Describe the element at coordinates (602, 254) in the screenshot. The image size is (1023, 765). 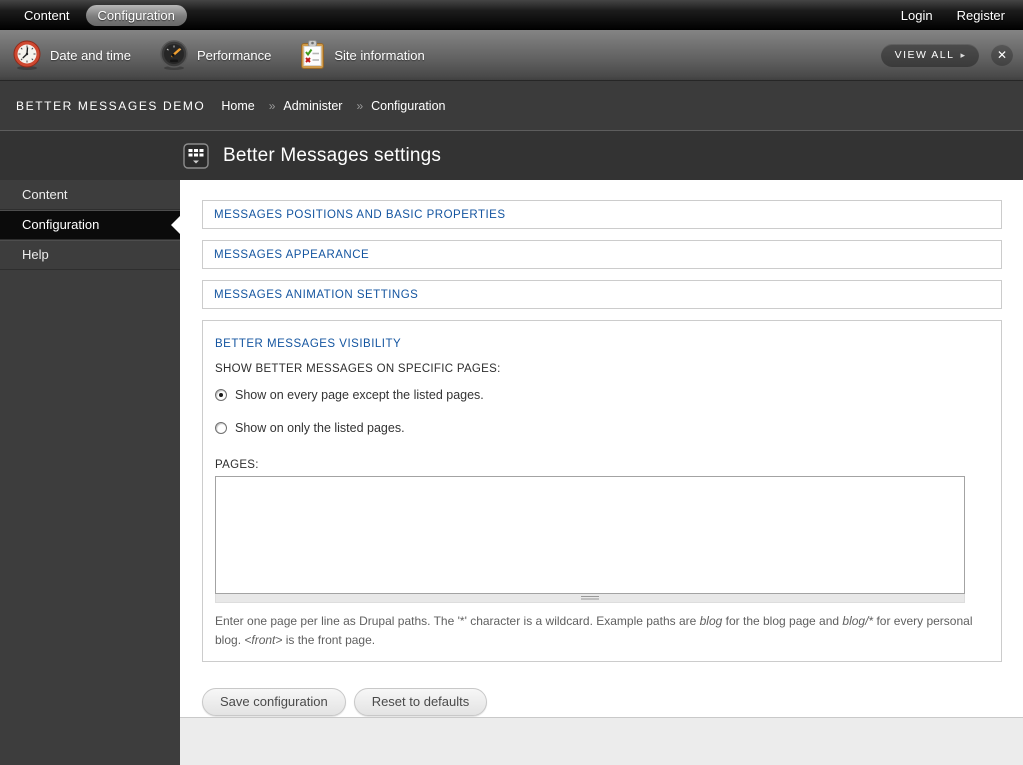
I see `fieldset-messages-appearance: MESSAGES APPEARANCE` at that location.